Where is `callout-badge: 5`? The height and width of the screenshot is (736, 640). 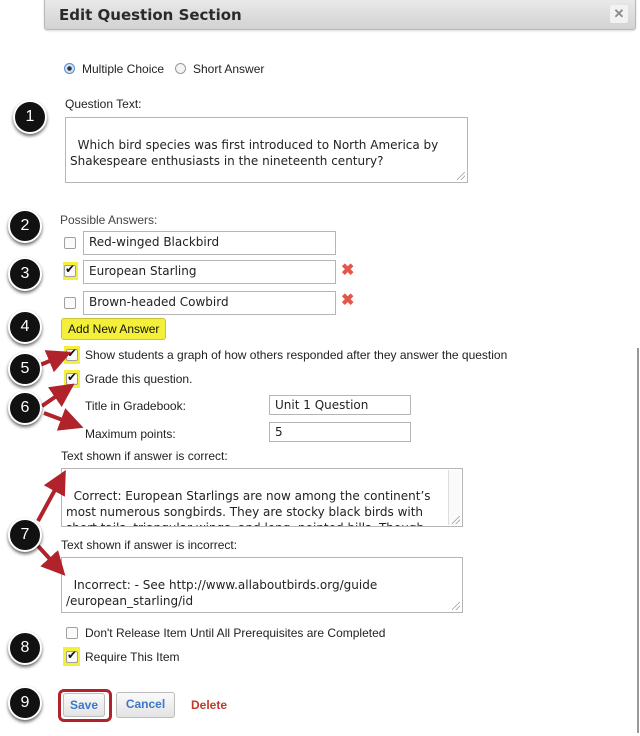
callout-badge: 5 is located at coordinates (25, 369).